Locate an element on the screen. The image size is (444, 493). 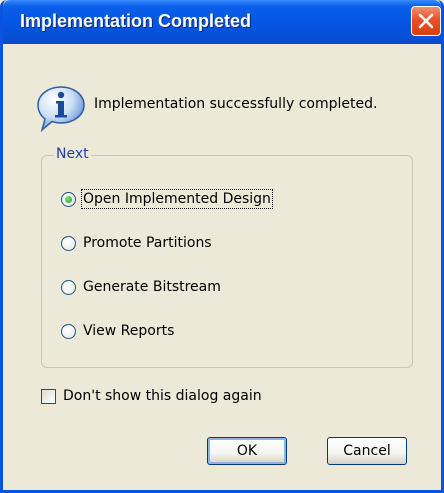
cancel-button: Cancel is located at coordinates (367, 451).